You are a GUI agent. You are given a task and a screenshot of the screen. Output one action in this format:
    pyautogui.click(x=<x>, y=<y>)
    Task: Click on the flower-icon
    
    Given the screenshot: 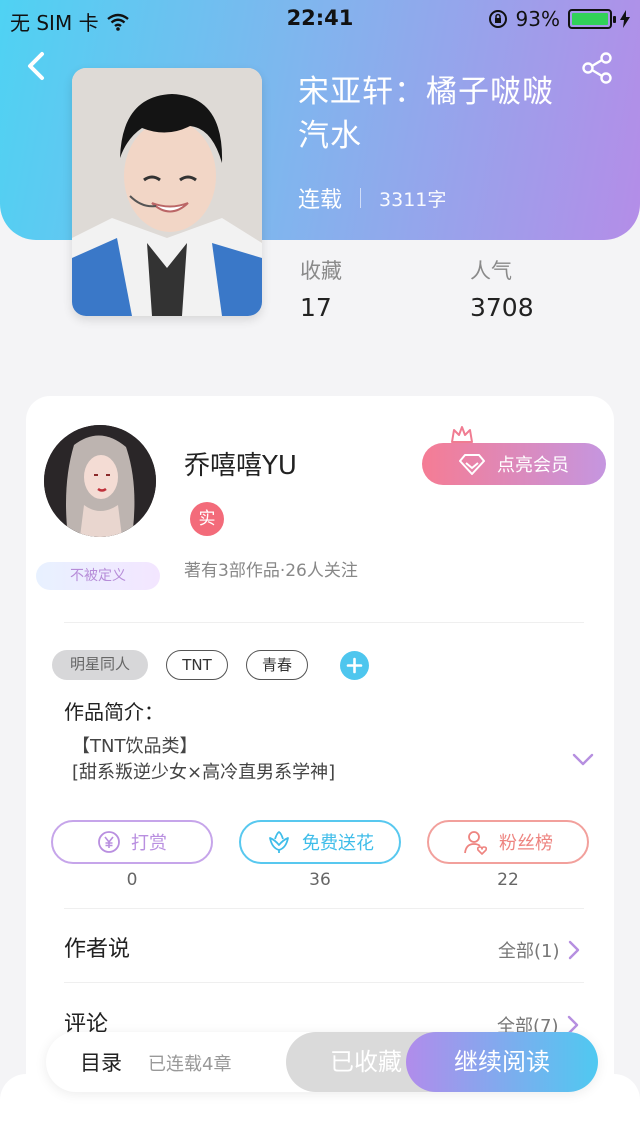 What is the action you would take?
    pyautogui.click(x=279, y=841)
    